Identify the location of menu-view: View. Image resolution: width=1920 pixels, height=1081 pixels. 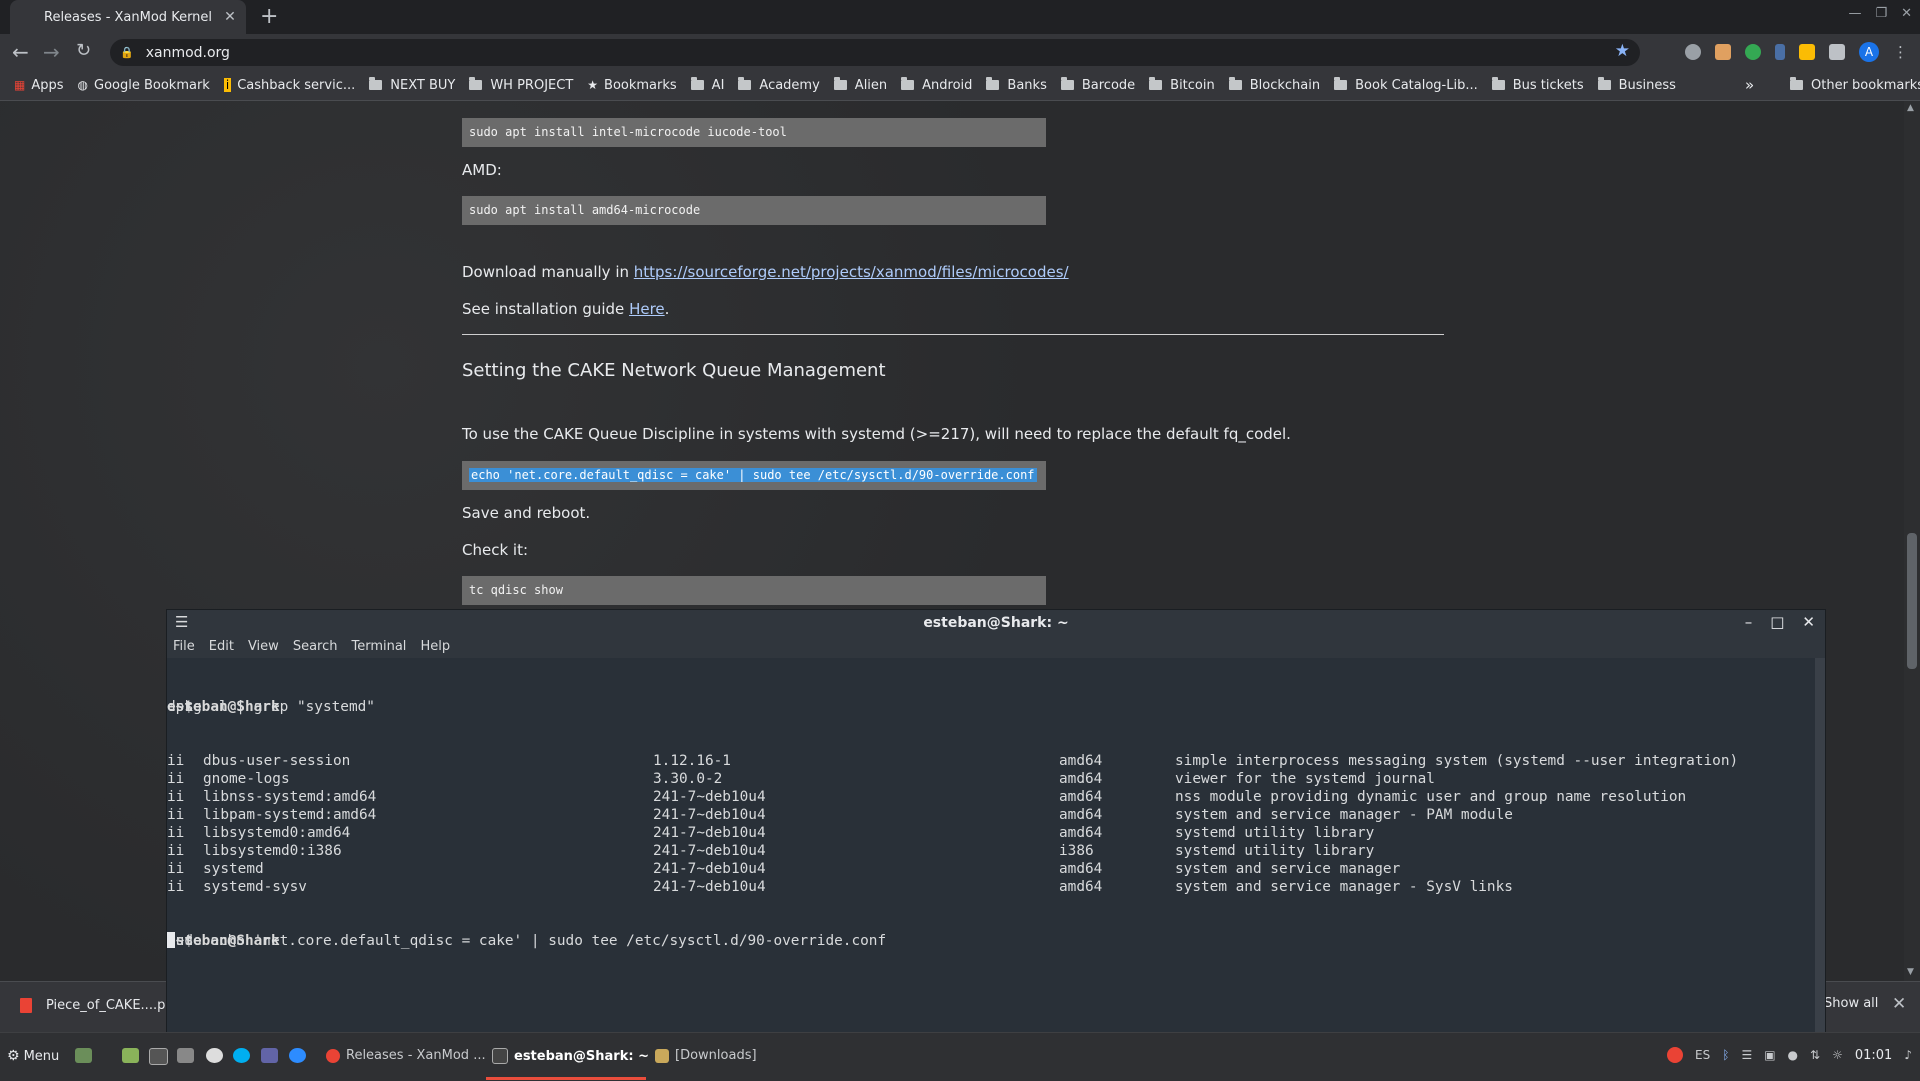
(263, 647).